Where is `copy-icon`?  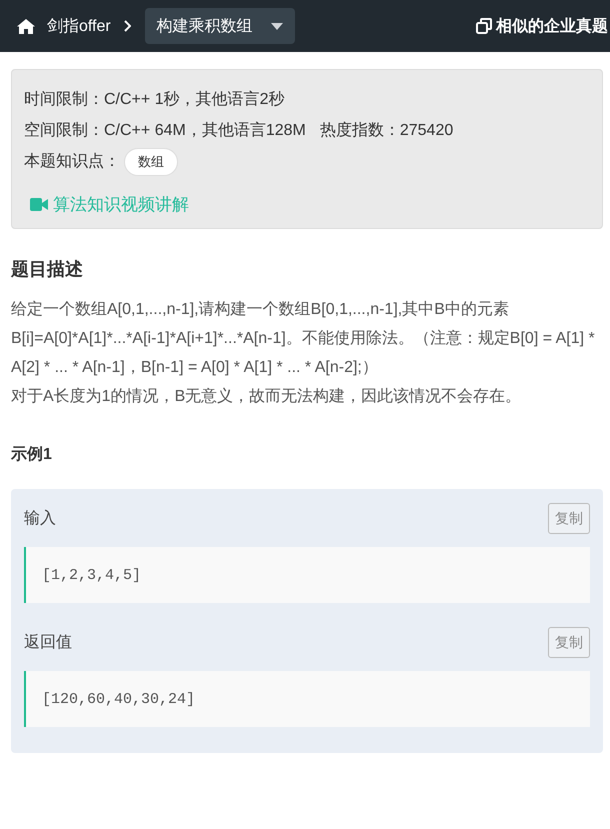
copy-icon is located at coordinates (484, 26).